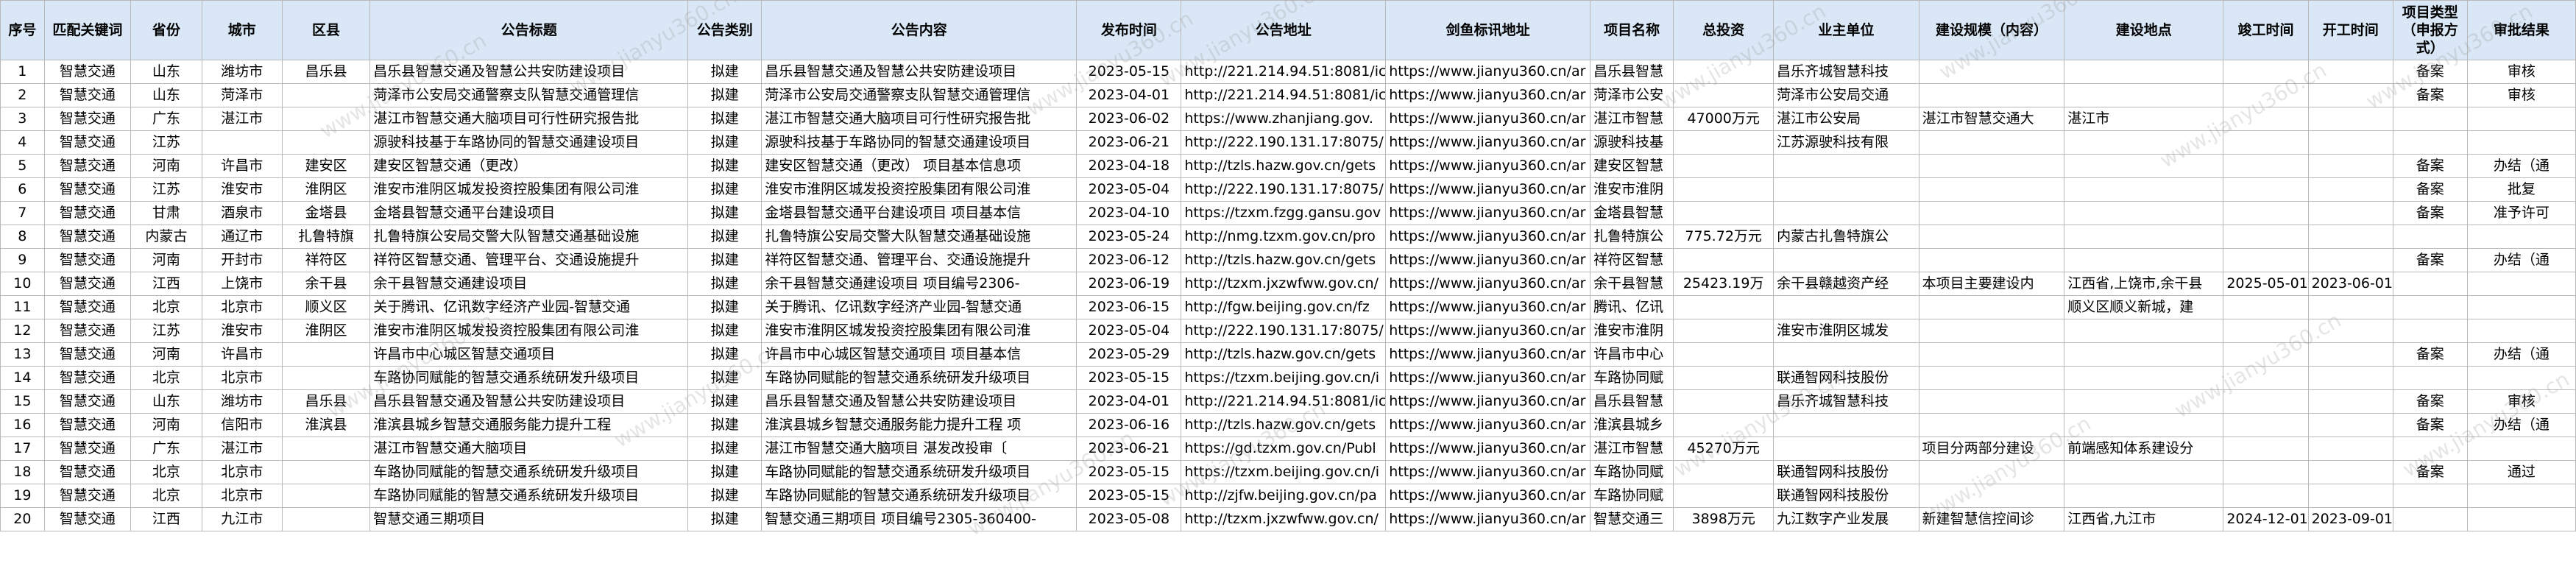 The width and height of the screenshot is (2576, 569). What do you see at coordinates (326, 331) in the screenshot?
I see `table-cell: 淮阴区` at bounding box center [326, 331].